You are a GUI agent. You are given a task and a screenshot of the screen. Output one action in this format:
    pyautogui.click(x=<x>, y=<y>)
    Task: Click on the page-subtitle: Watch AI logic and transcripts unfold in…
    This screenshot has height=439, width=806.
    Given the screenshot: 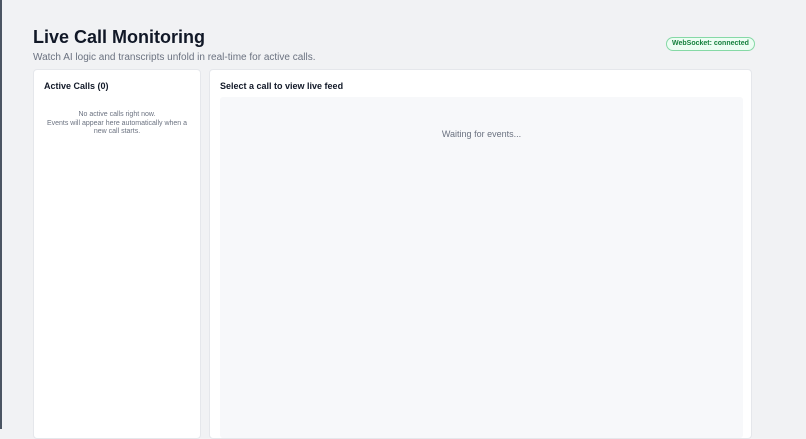 What is the action you would take?
    pyautogui.click(x=174, y=57)
    